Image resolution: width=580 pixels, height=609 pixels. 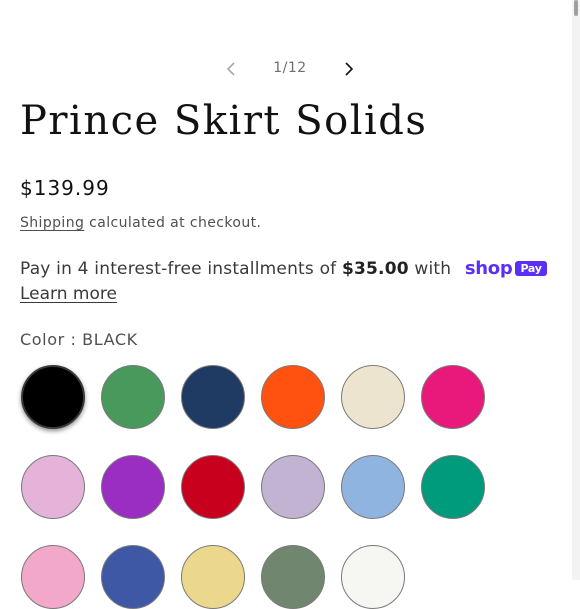 I want to click on chevron-right-icon, so click(x=349, y=69).